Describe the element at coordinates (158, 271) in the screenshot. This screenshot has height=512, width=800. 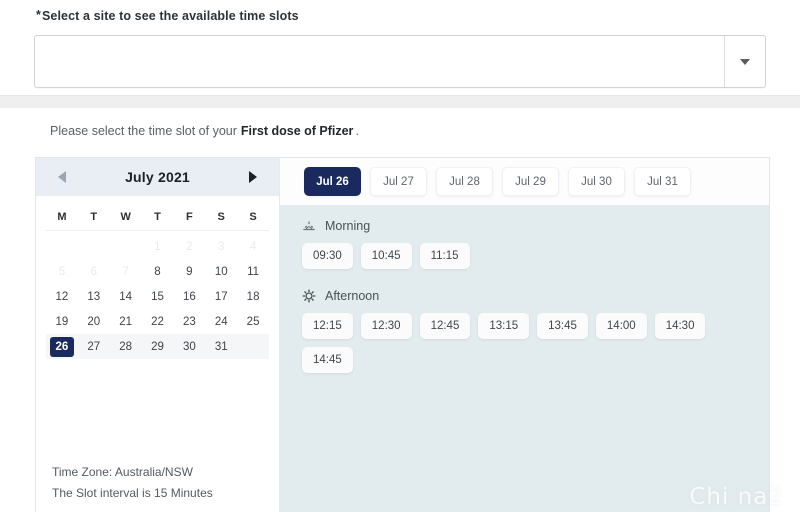
I see `calendar-day-8: 8` at that location.